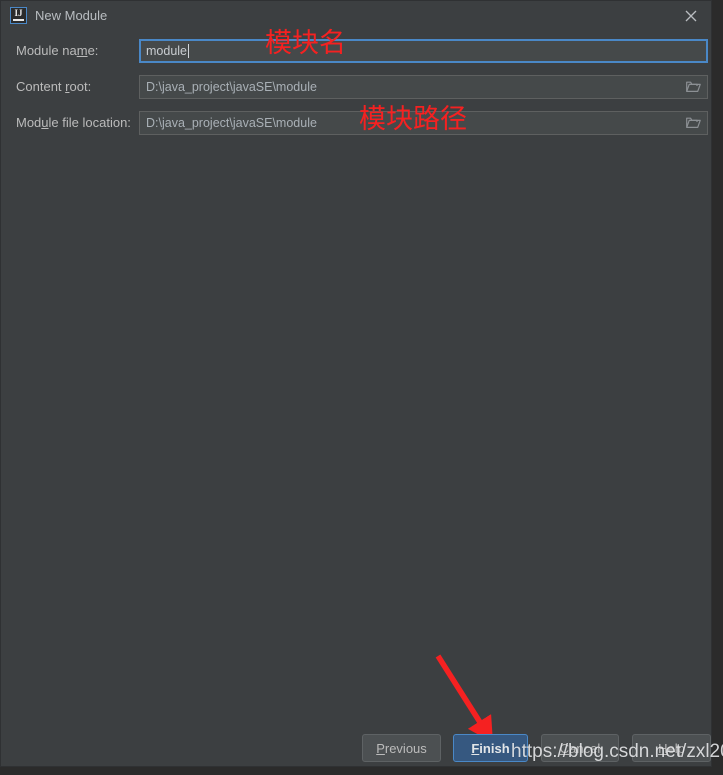 This screenshot has height=775, width=723. What do you see at coordinates (464, 698) in the screenshot?
I see `annotation-arrow-to-finish` at bounding box center [464, 698].